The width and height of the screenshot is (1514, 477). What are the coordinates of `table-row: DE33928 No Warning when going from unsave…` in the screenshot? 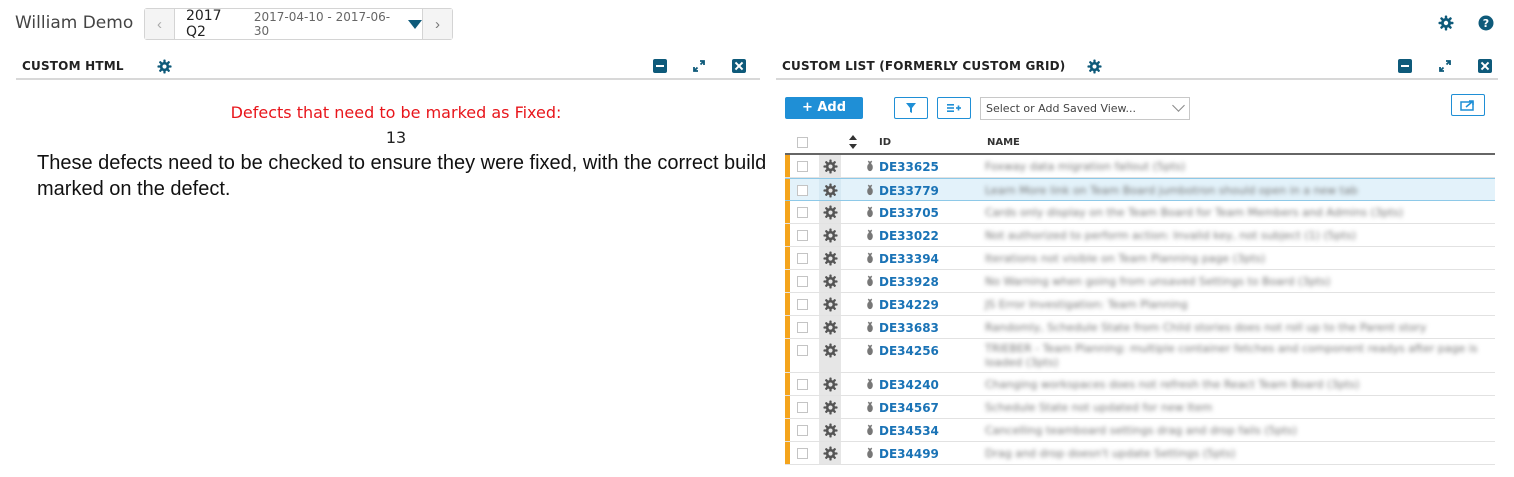 It's located at (1140, 281).